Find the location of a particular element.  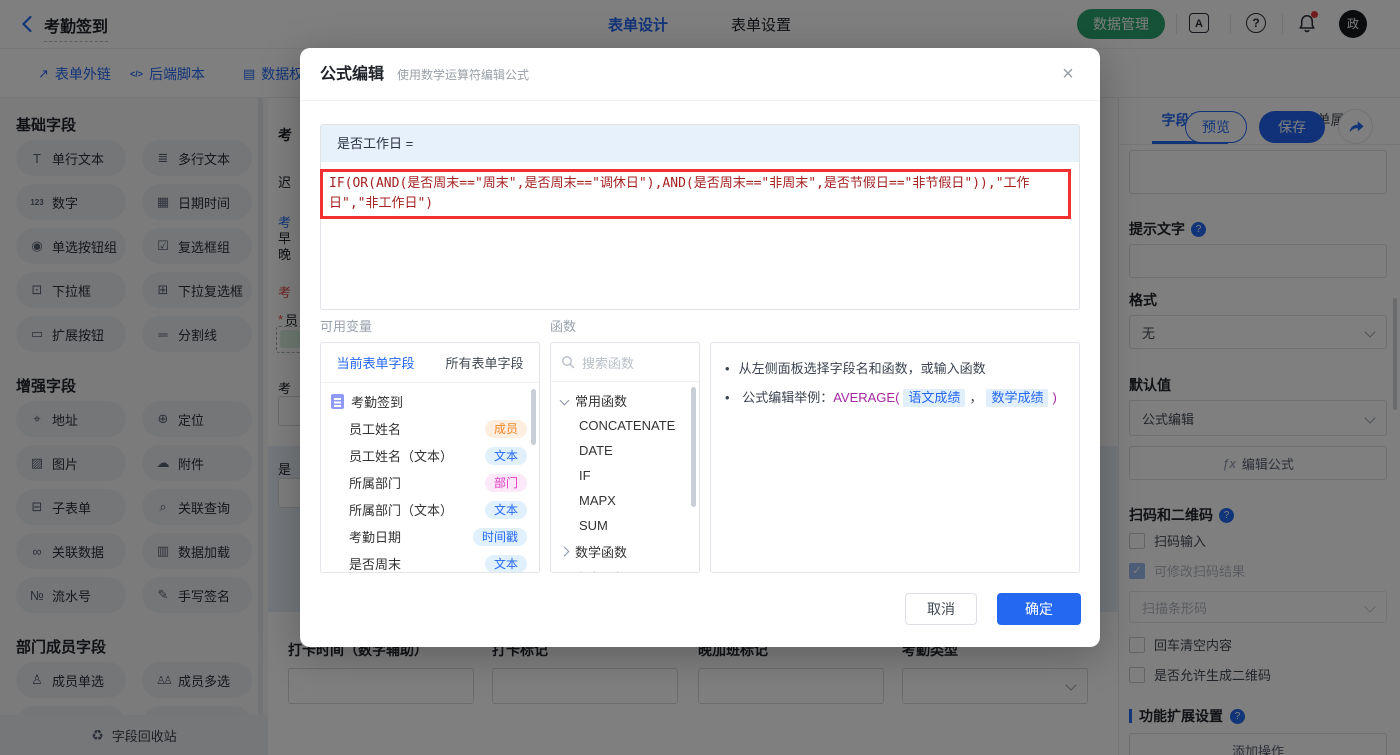

variable-type-badge: 时间戳 is located at coordinates (499, 536).